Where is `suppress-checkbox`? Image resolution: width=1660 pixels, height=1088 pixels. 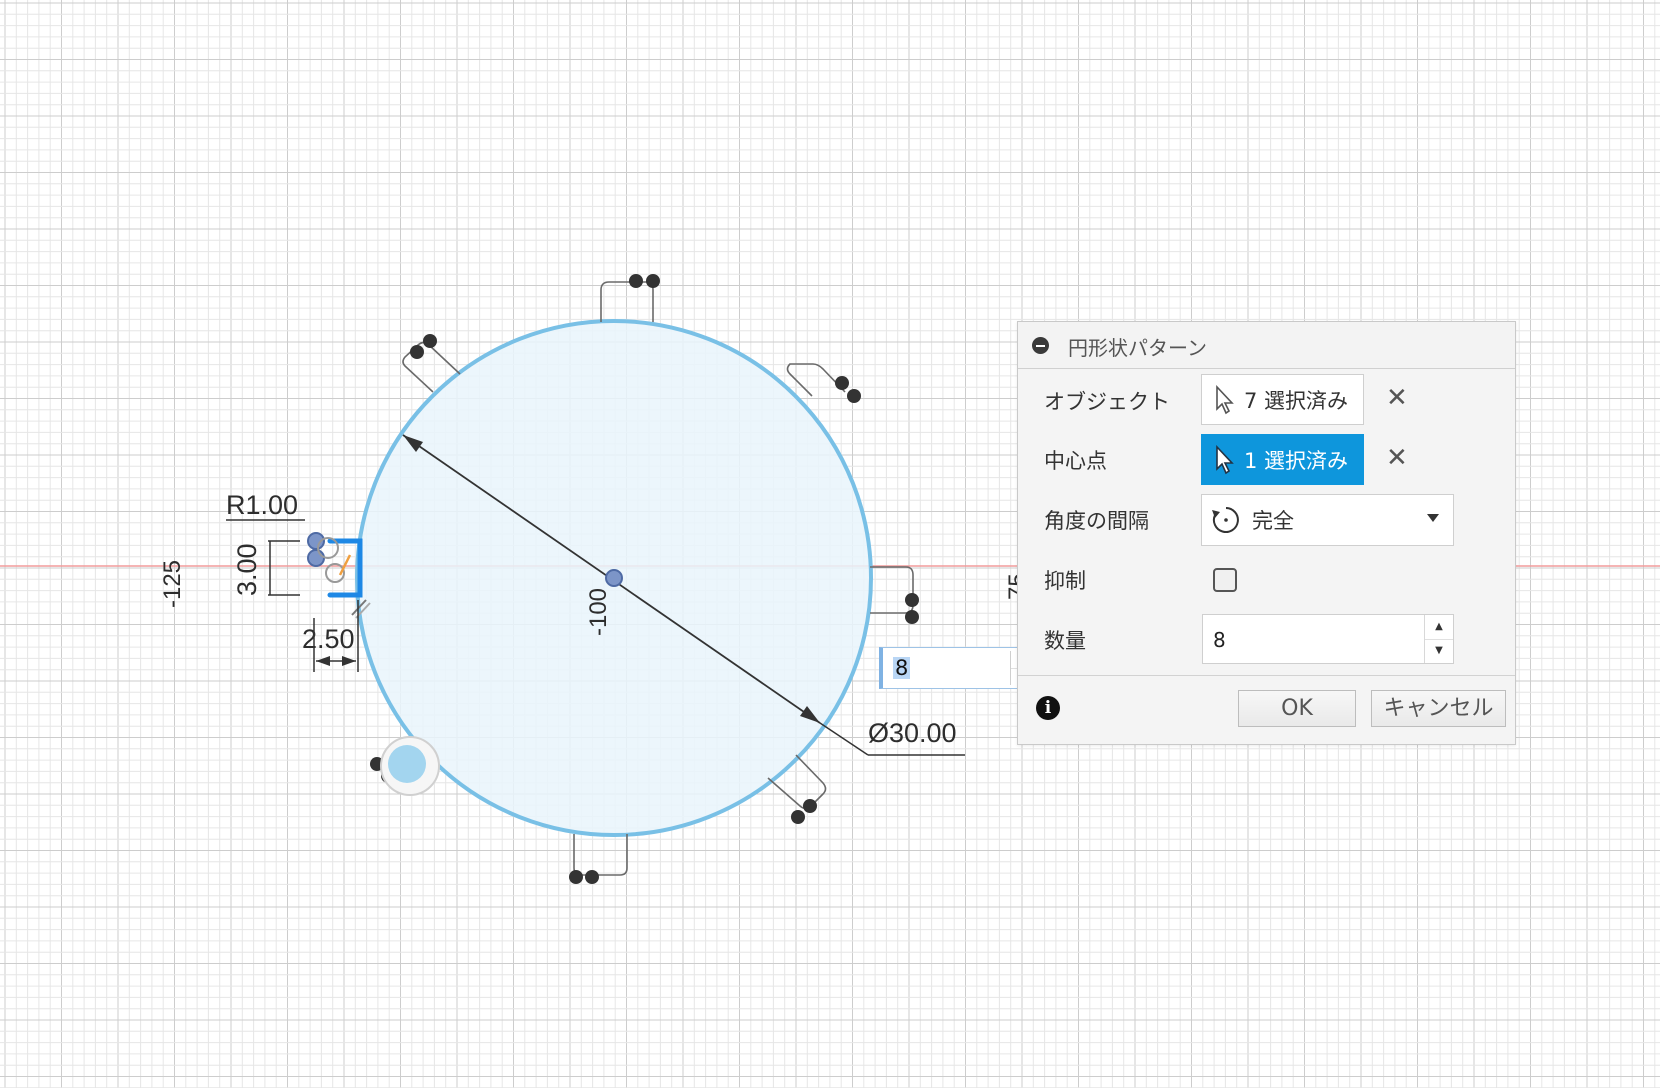 suppress-checkbox is located at coordinates (1225, 580).